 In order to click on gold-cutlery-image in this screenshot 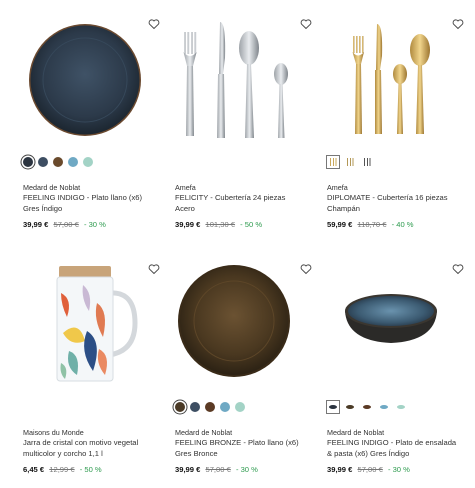, I will do `click(391, 79)`.